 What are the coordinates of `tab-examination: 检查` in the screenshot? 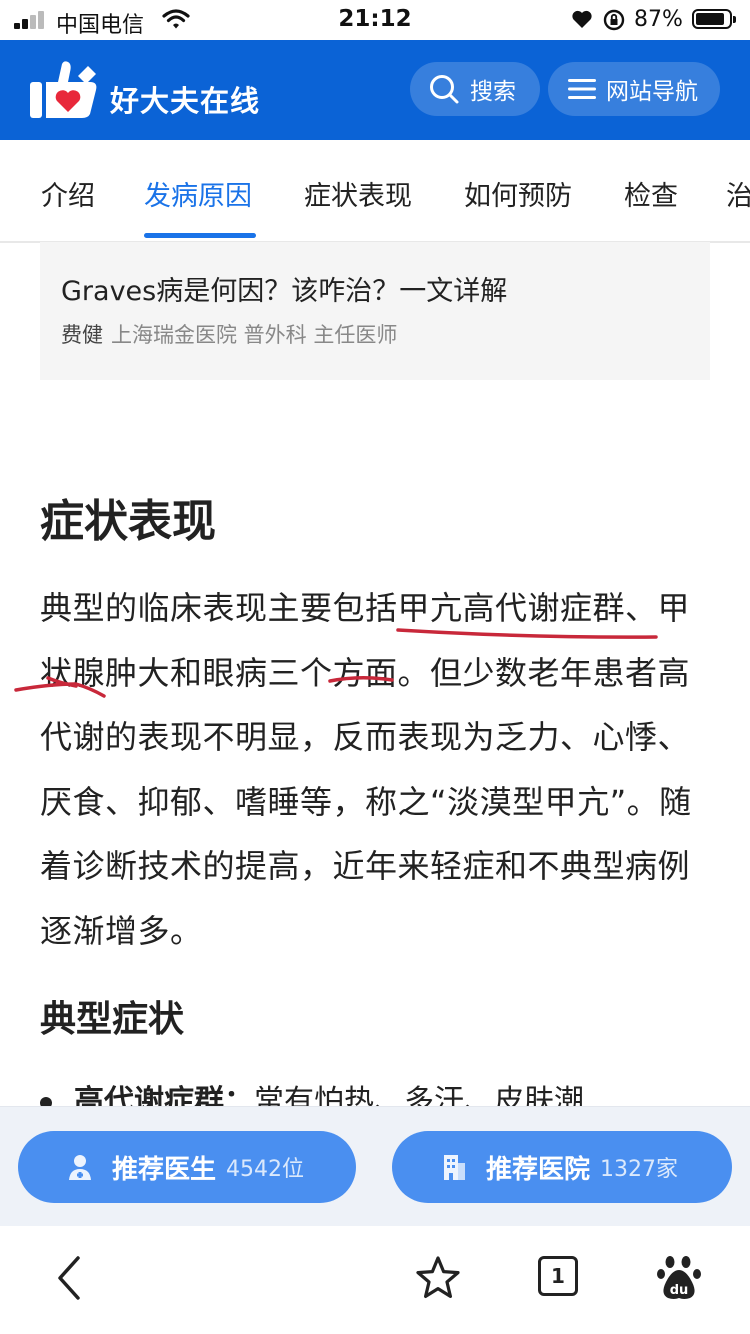 It's located at (651, 193).